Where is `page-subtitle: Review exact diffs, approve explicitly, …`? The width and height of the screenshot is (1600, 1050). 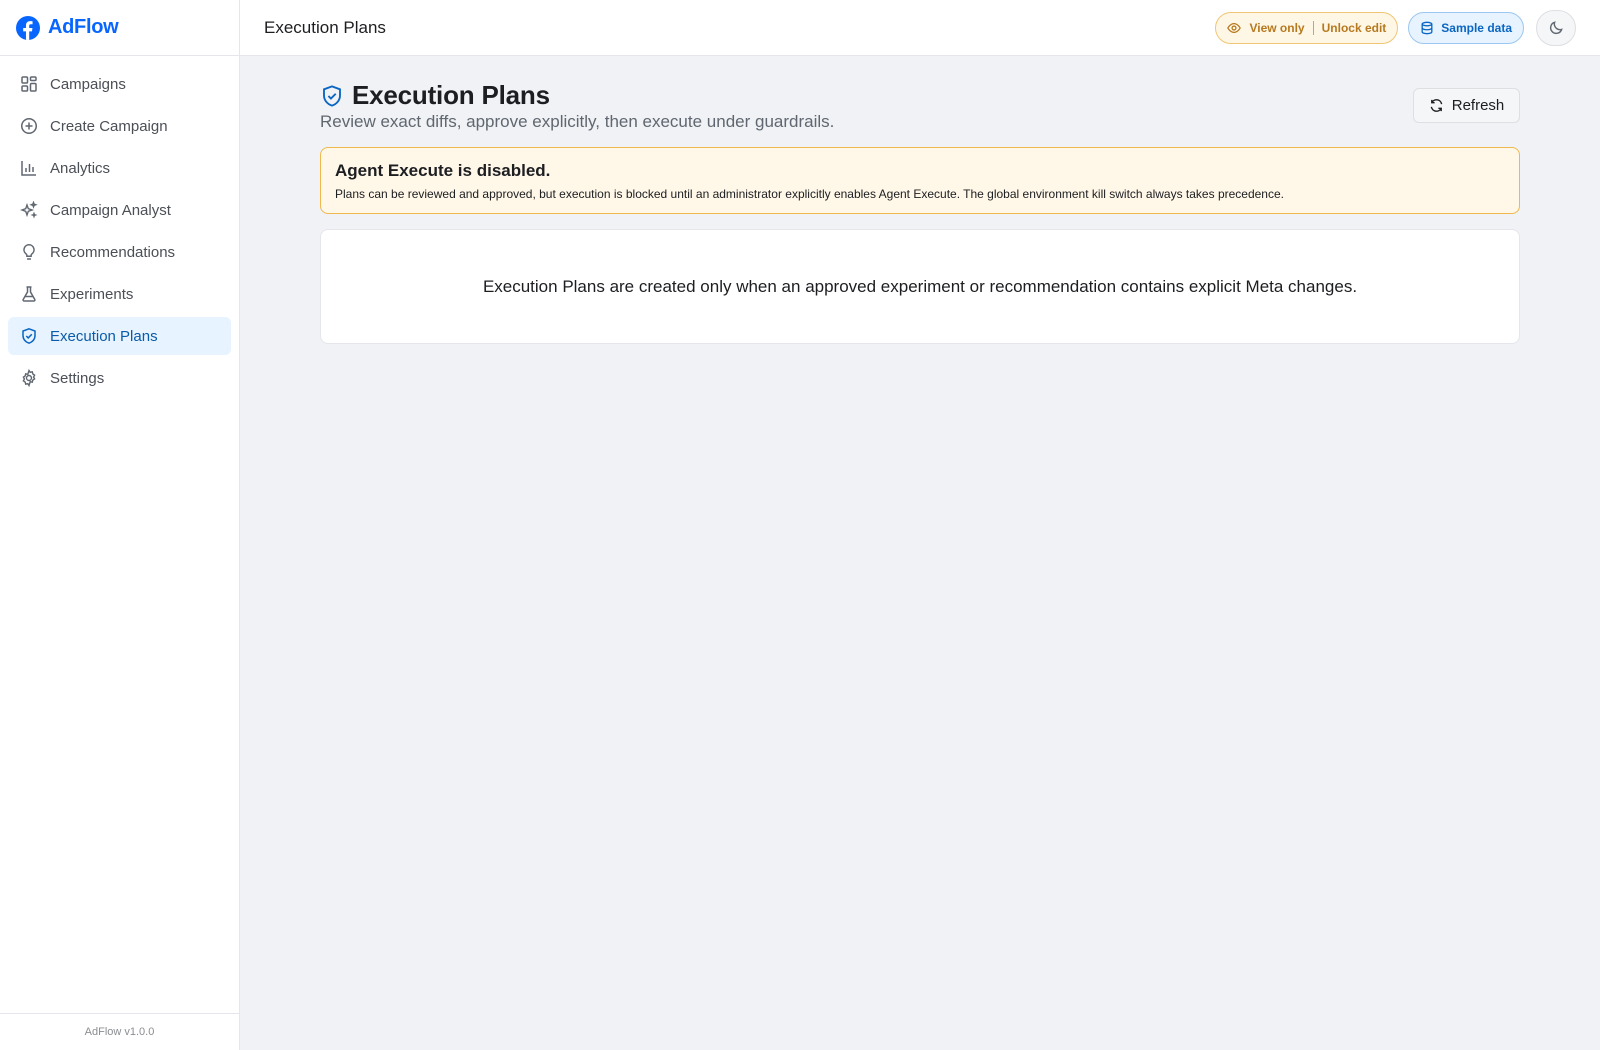
page-subtitle: Review exact diffs, approve explicitly, … is located at coordinates (577, 121).